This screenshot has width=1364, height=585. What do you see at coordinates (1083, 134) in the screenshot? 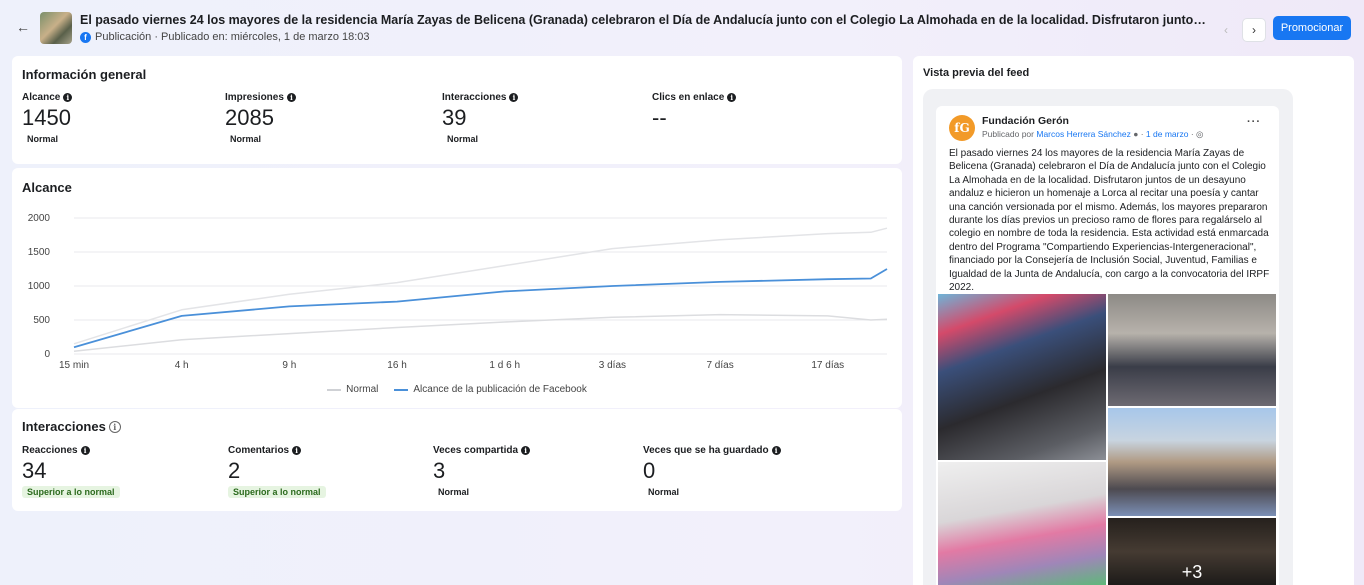
I see `author-link: Marcos Herrera Sánchez` at bounding box center [1083, 134].